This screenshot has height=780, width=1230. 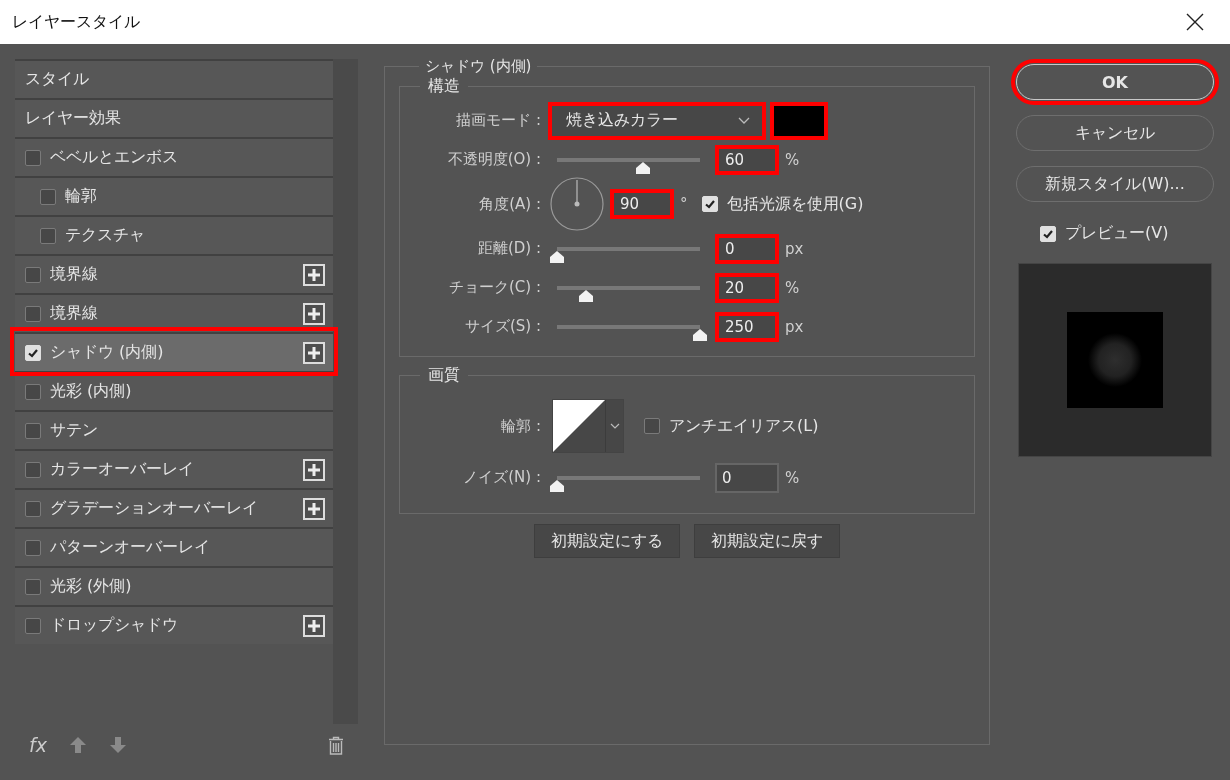 I want to click on fx-menu: fx, so click(x=38, y=745).